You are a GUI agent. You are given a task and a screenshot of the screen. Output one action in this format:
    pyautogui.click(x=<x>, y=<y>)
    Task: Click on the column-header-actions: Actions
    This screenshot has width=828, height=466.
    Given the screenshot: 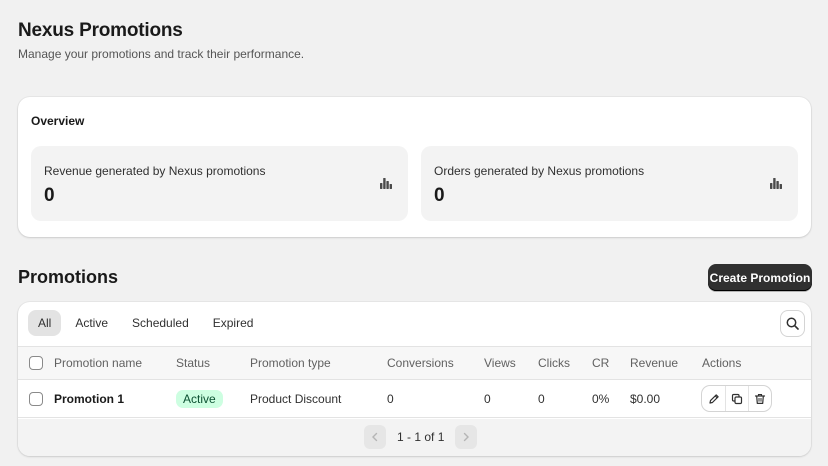 What is the action you would take?
    pyautogui.click(x=722, y=363)
    